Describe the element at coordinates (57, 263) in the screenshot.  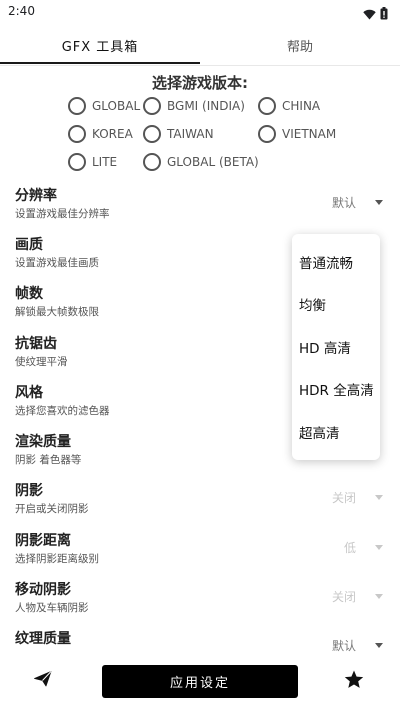
I see `setting-desc: 设置游戏最佳画质` at that location.